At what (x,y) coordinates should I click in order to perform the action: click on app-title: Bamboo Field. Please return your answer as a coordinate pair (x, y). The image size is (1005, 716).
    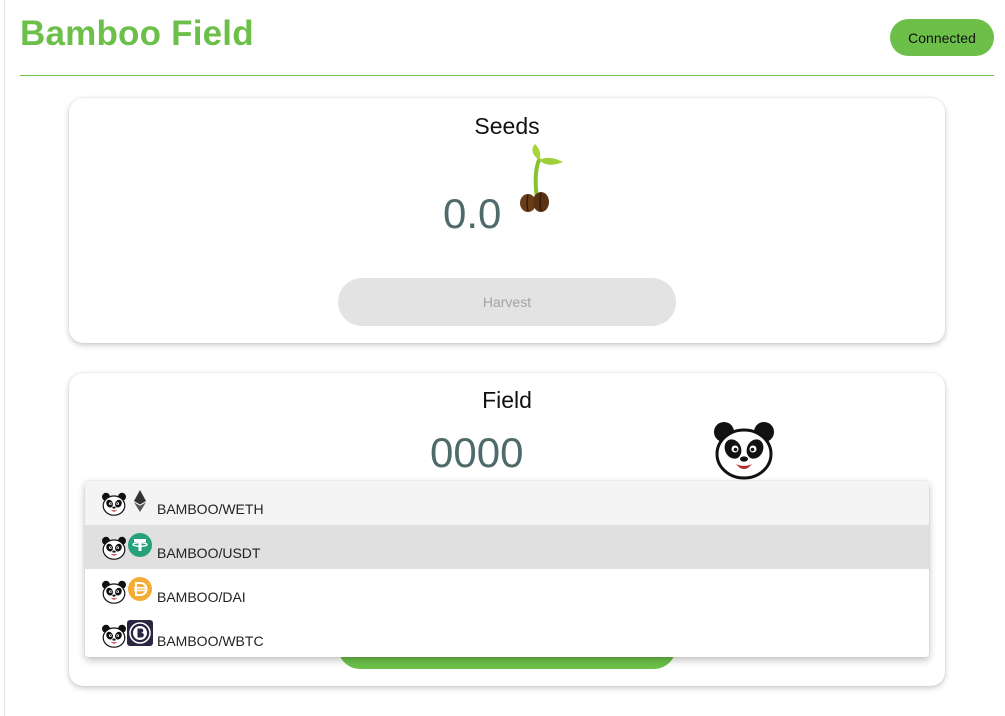
    Looking at the image, I should click on (137, 33).